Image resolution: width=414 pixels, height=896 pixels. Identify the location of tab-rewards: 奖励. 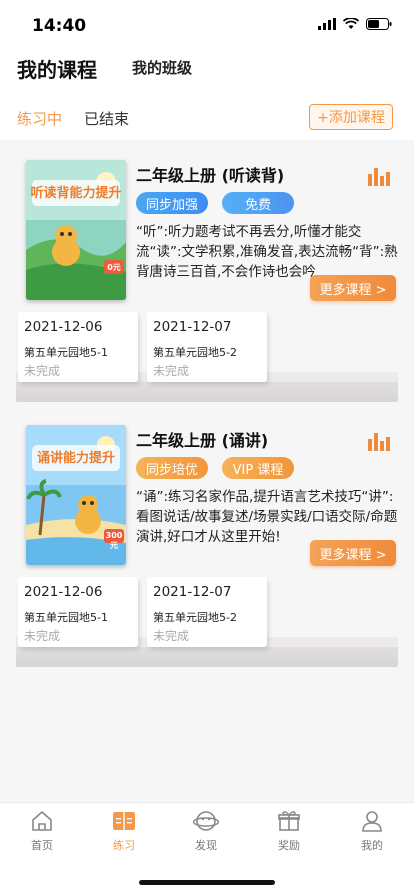
(289, 831).